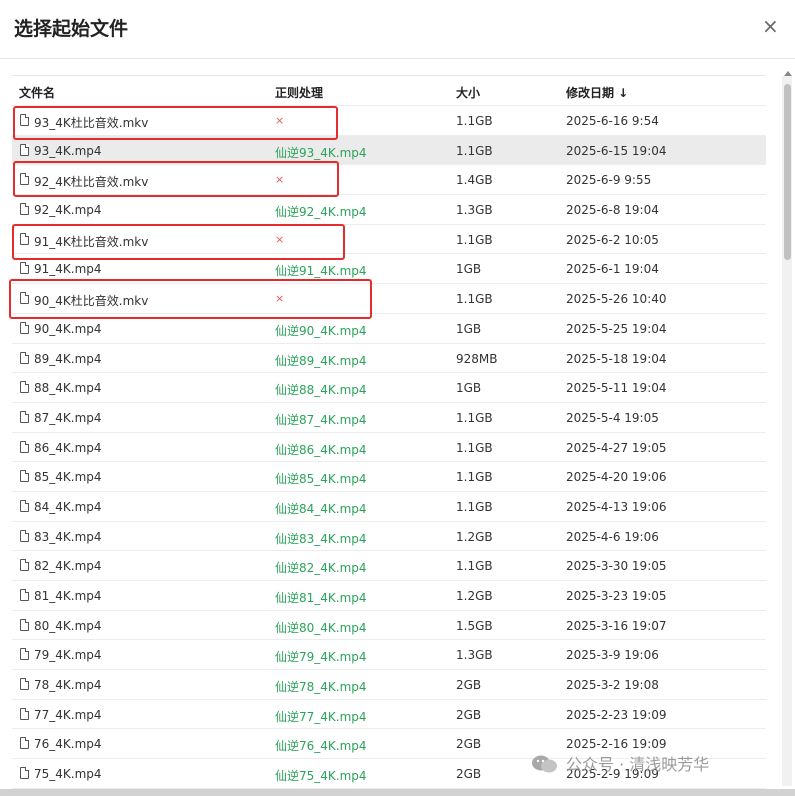  What do you see at coordinates (389, 477) in the screenshot?
I see `table-row: 85_4K.mp4 仙逆85_4K.mp4 1.1GB 2025-4-20 19:06` at bounding box center [389, 477].